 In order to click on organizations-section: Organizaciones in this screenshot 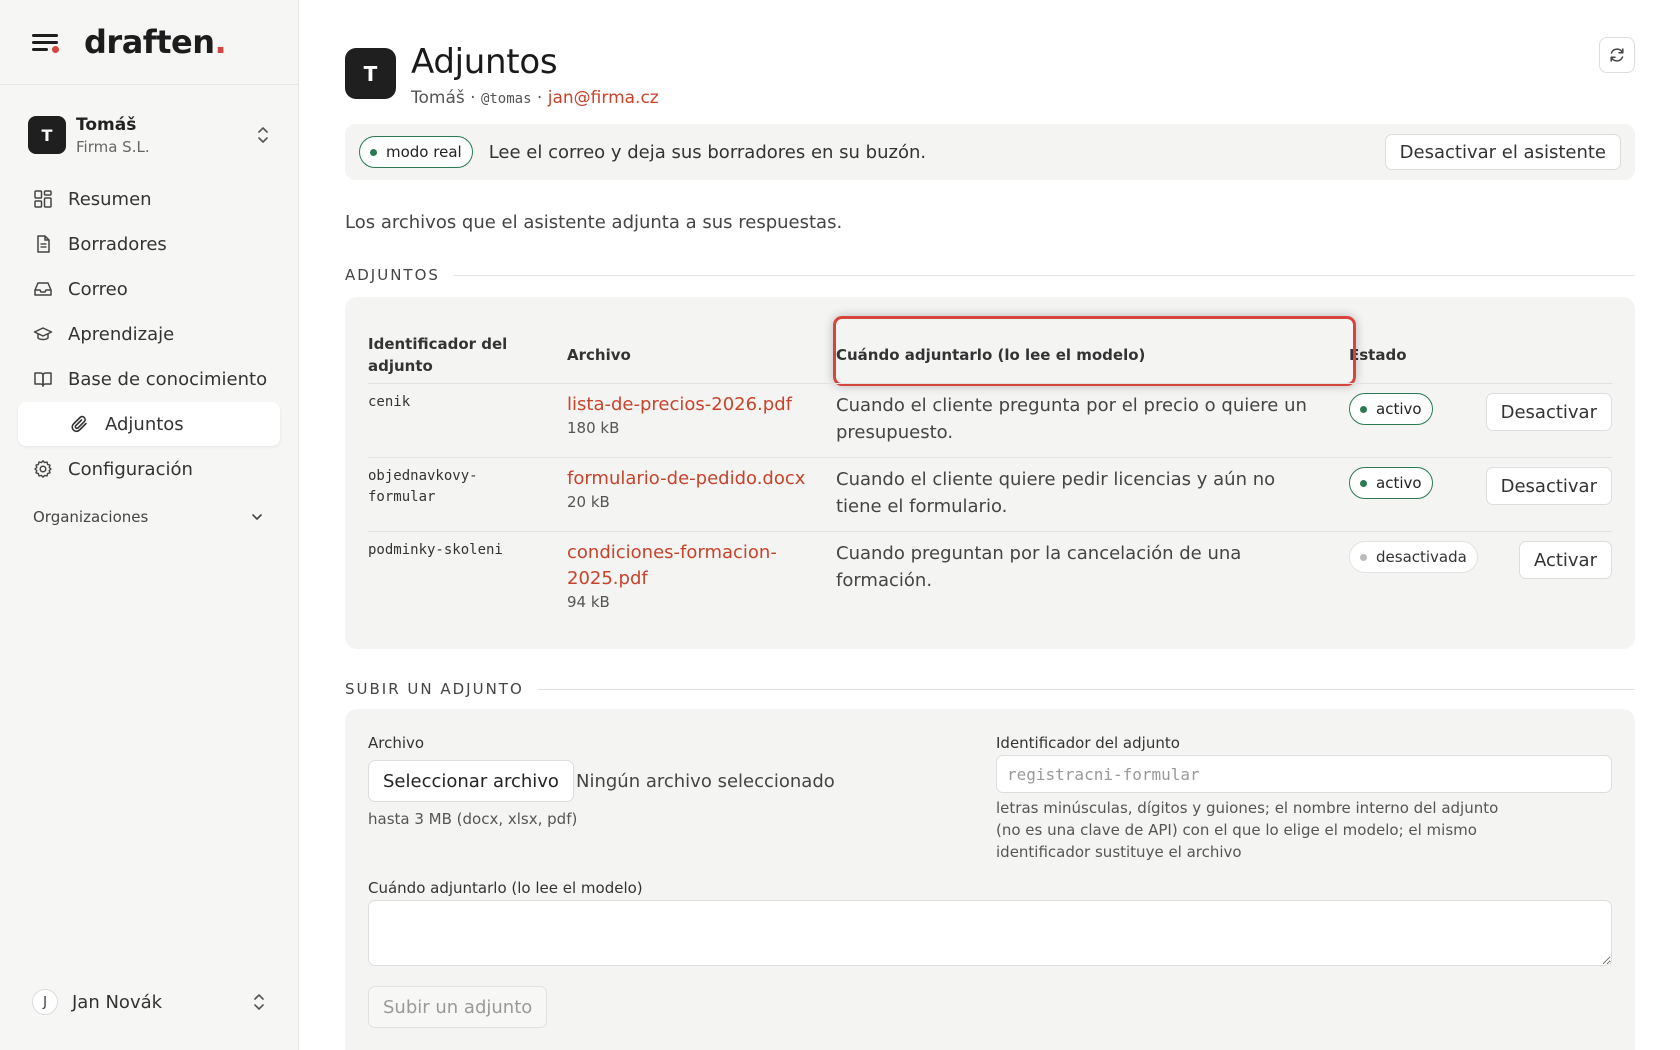, I will do `click(149, 509)`.